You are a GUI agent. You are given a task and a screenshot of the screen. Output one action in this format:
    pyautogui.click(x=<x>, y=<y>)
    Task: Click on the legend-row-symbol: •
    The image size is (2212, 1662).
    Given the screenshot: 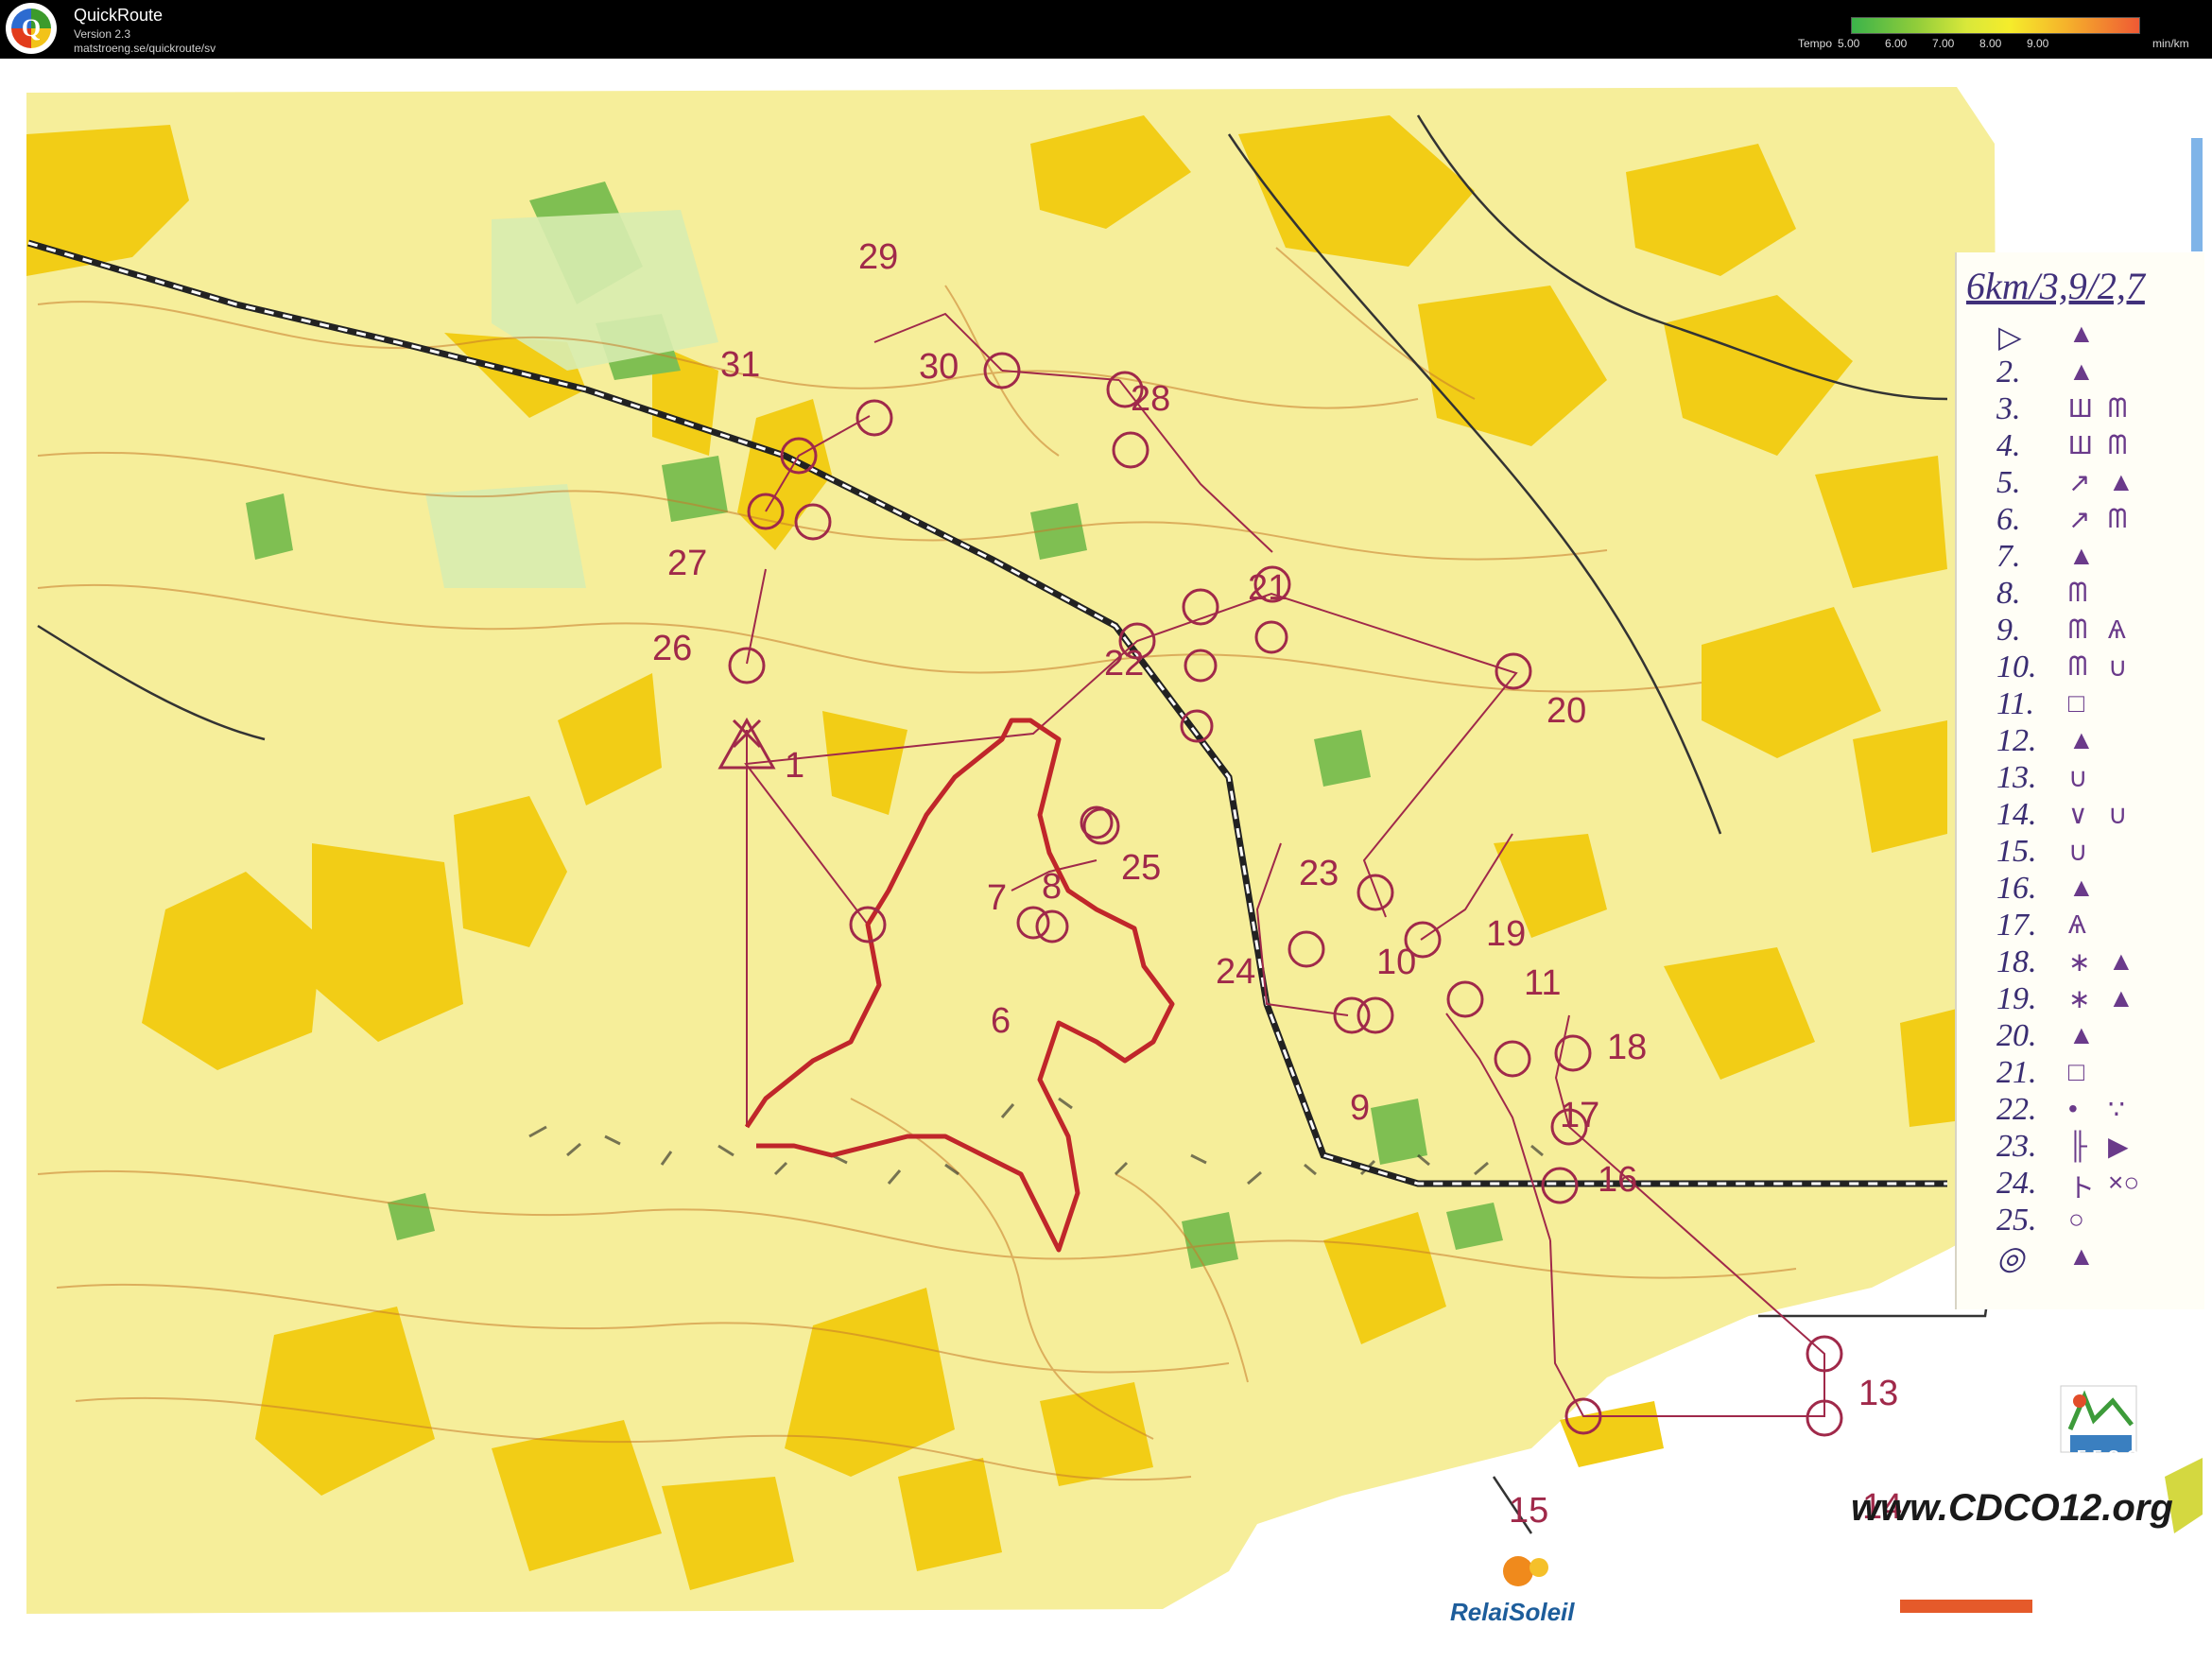 What is the action you would take?
    pyautogui.click(x=2073, y=1108)
    